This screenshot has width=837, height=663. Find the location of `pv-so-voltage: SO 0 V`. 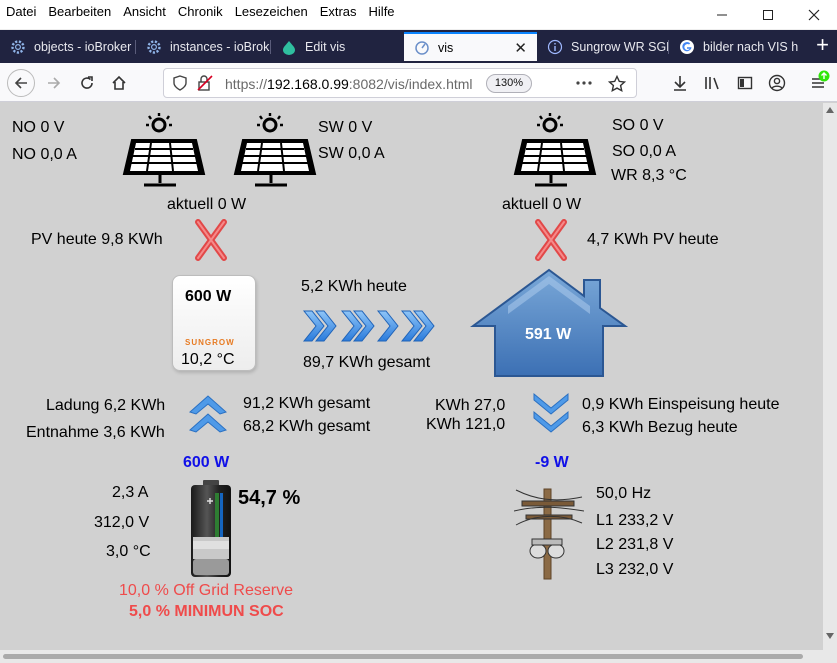

pv-so-voltage: SO 0 V is located at coordinates (638, 125).